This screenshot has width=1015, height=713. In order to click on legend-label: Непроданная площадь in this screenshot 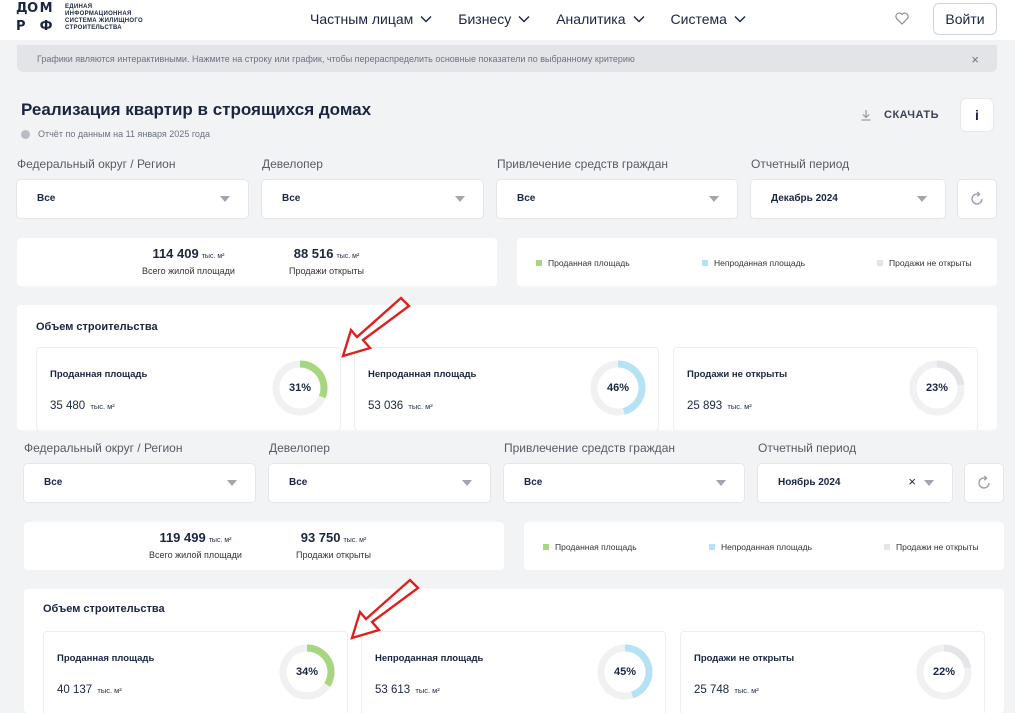, I will do `click(759, 263)`.